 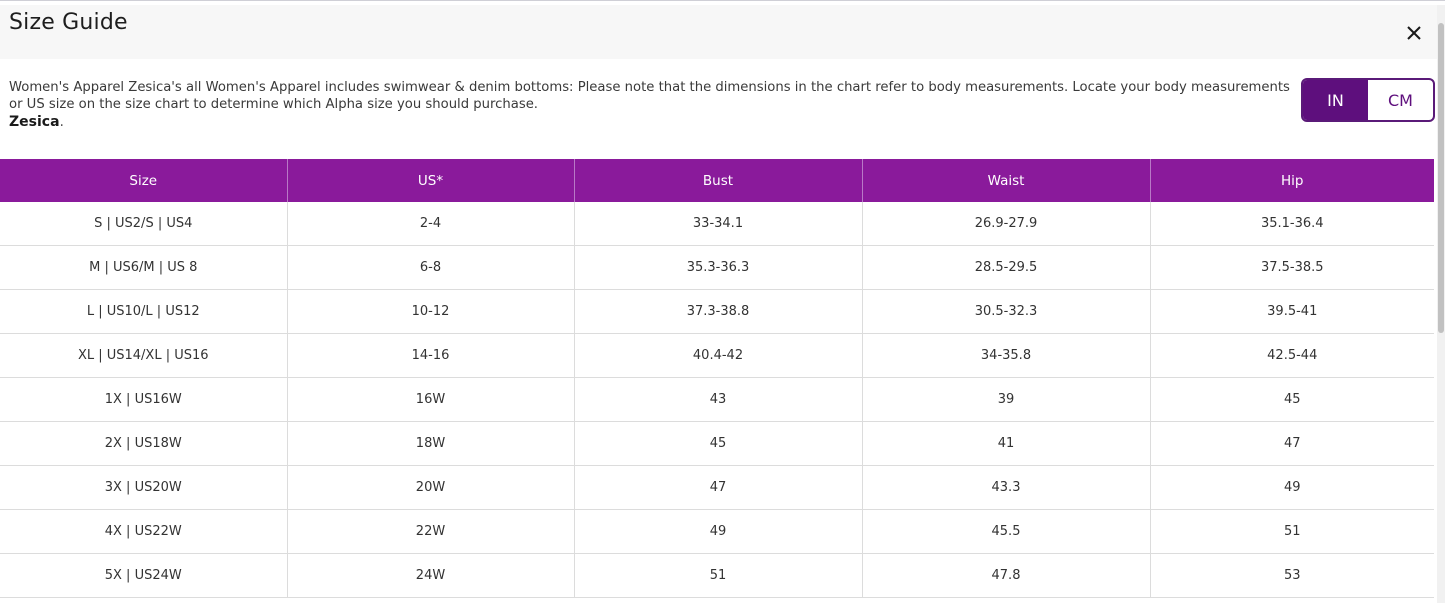 I want to click on cell-size: S | US2/S | US4, so click(x=144, y=224).